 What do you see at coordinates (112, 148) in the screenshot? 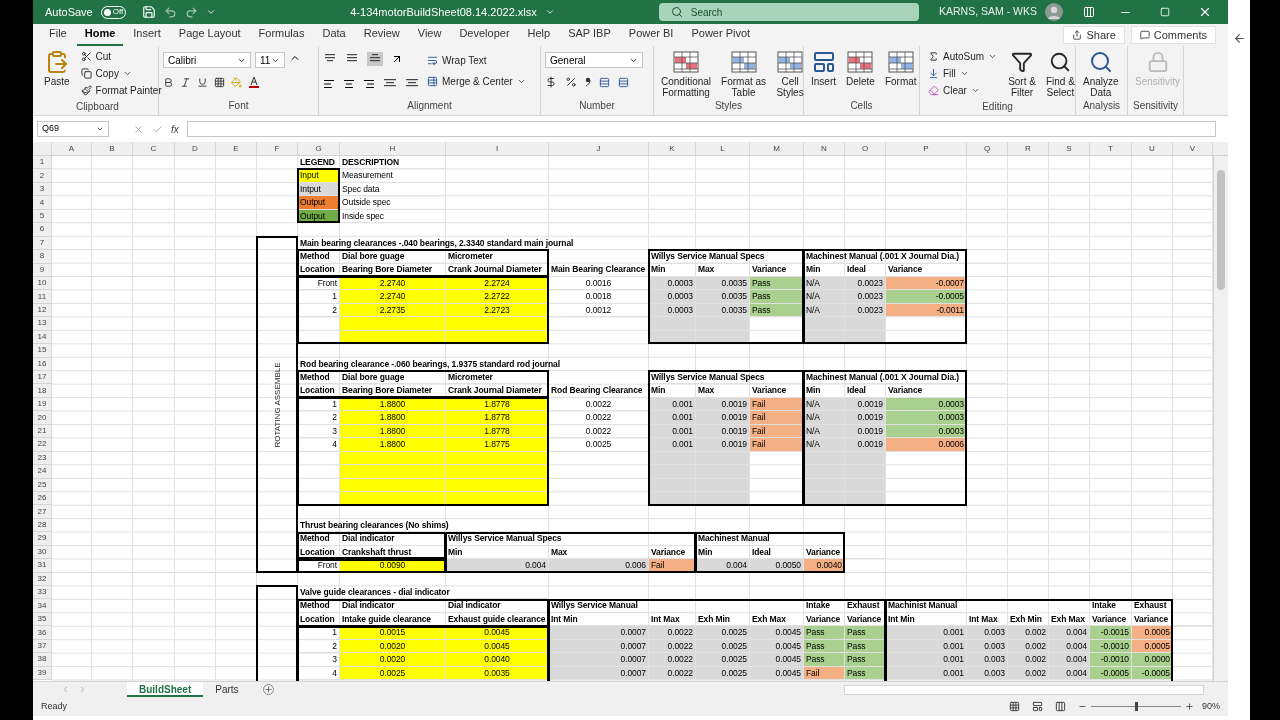
I see `column-header: B` at bounding box center [112, 148].